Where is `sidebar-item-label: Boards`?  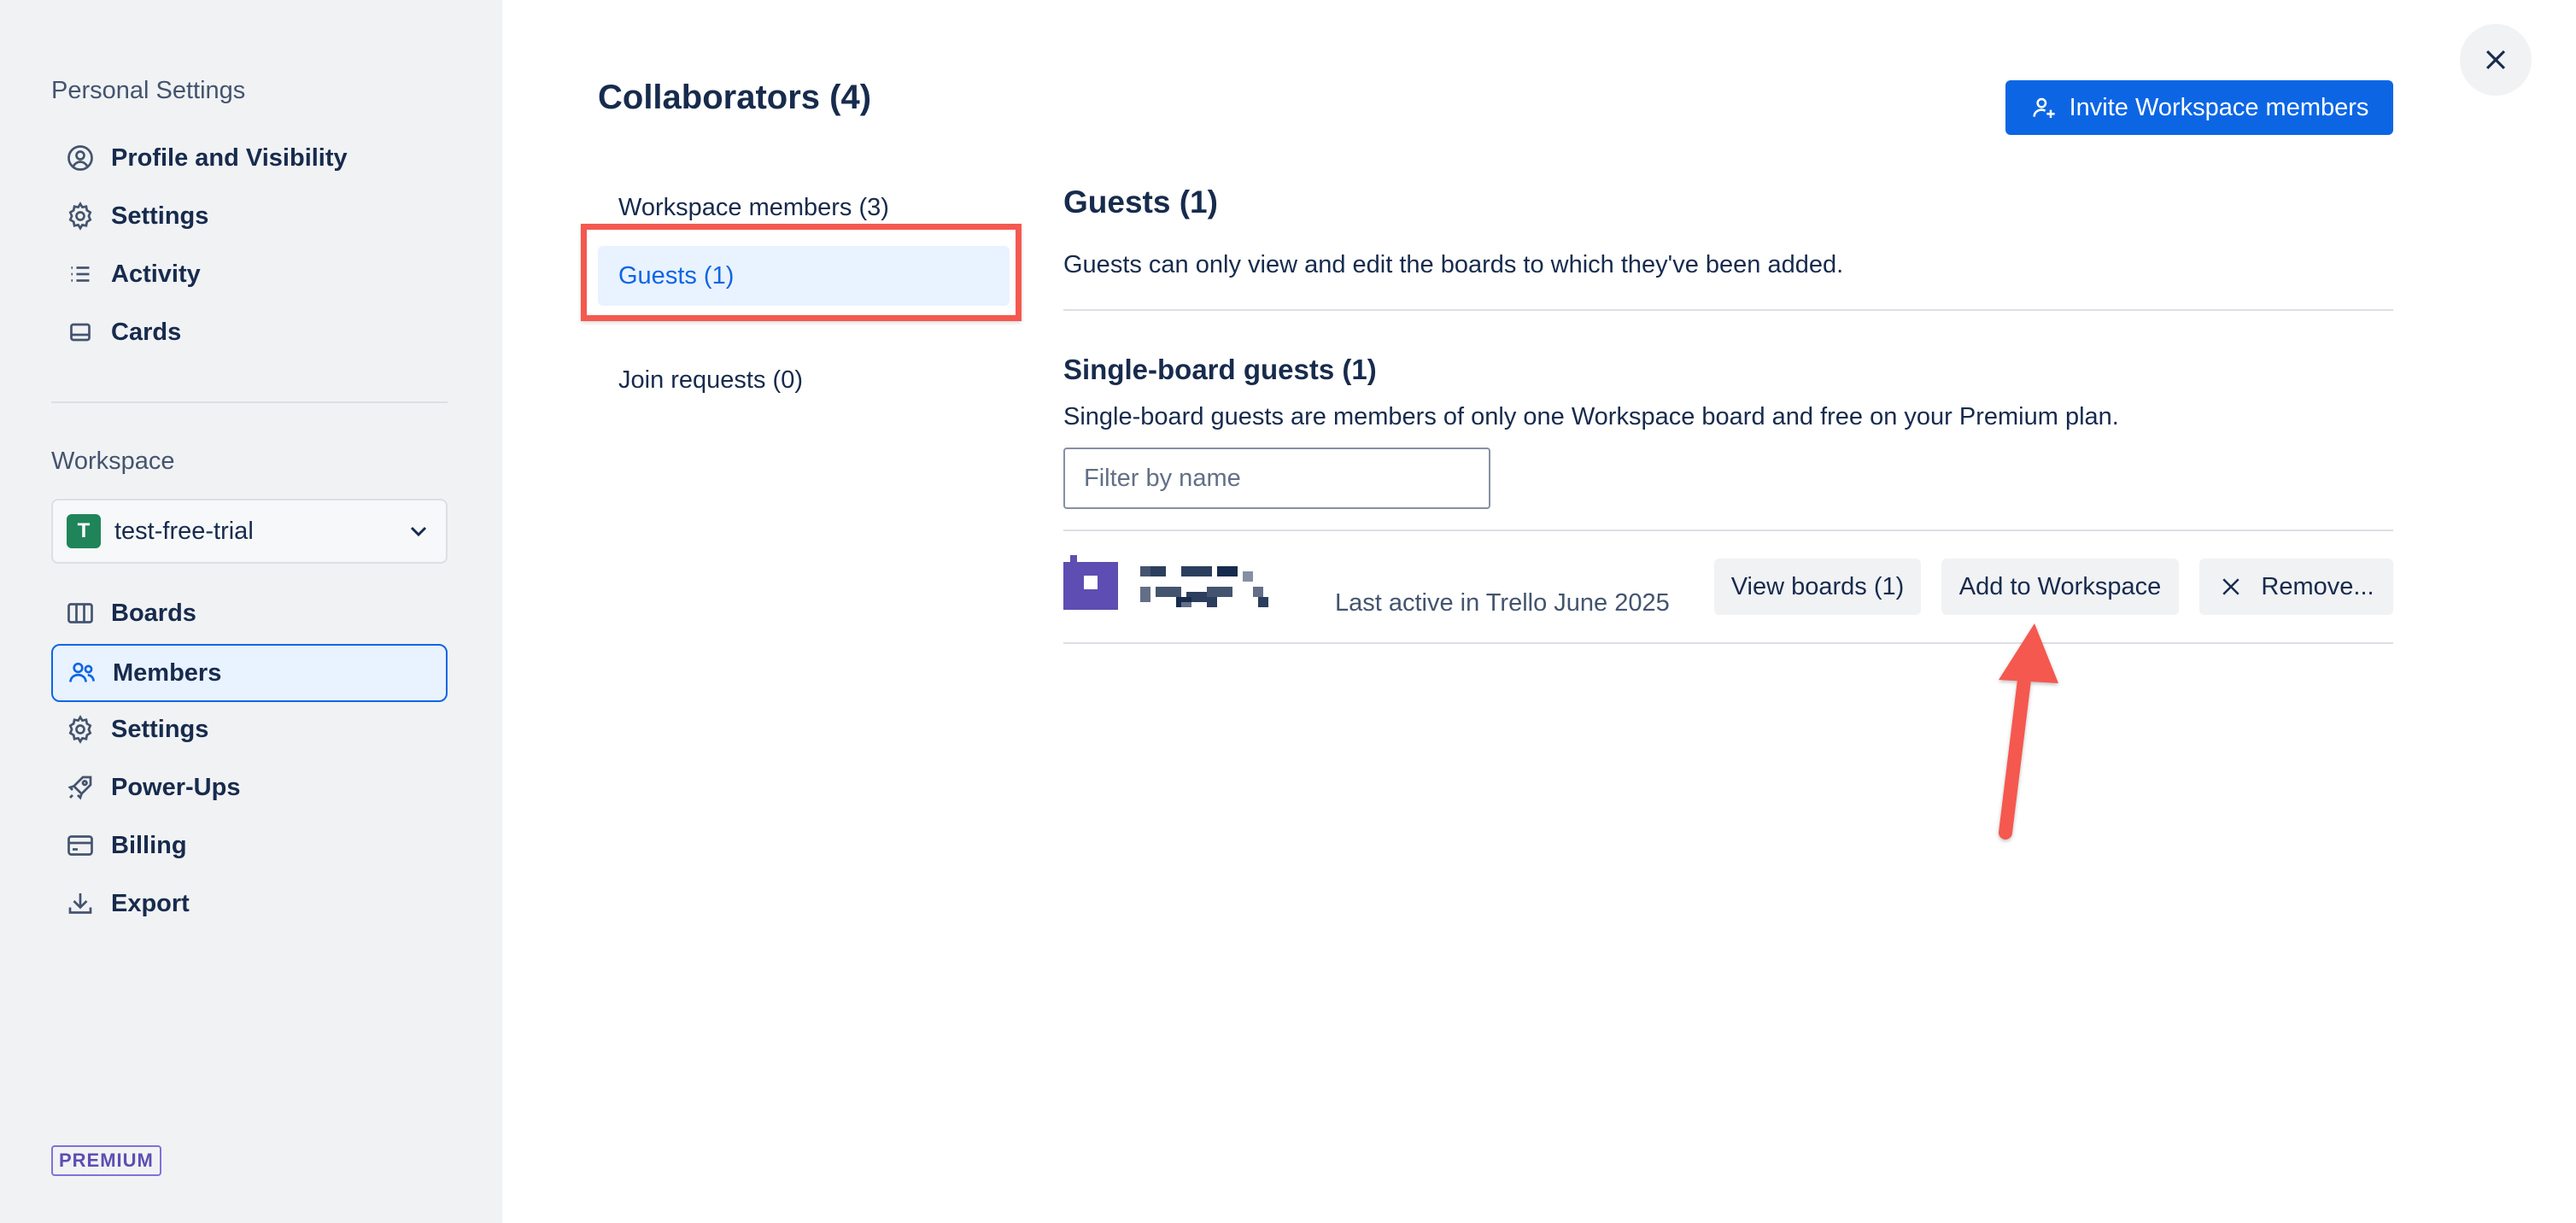
sidebar-item-label: Boards is located at coordinates (153, 613).